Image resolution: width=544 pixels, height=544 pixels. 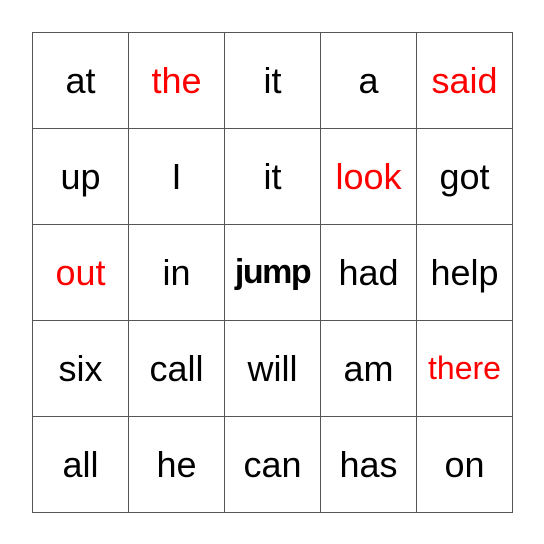 I want to click on bingo-cell: up, so click(x=81, y=177).